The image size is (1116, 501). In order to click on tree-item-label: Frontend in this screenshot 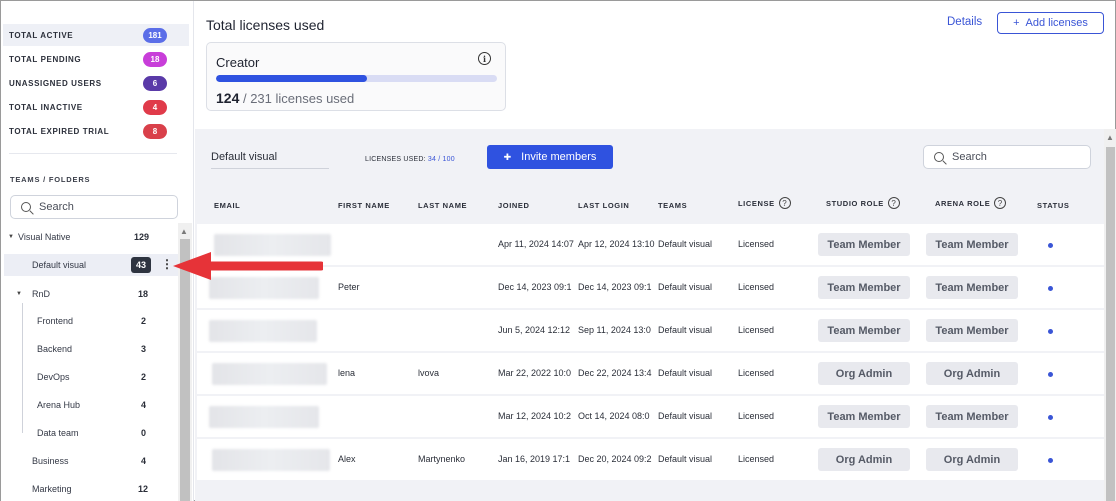, I will do `click(55, 321)`.